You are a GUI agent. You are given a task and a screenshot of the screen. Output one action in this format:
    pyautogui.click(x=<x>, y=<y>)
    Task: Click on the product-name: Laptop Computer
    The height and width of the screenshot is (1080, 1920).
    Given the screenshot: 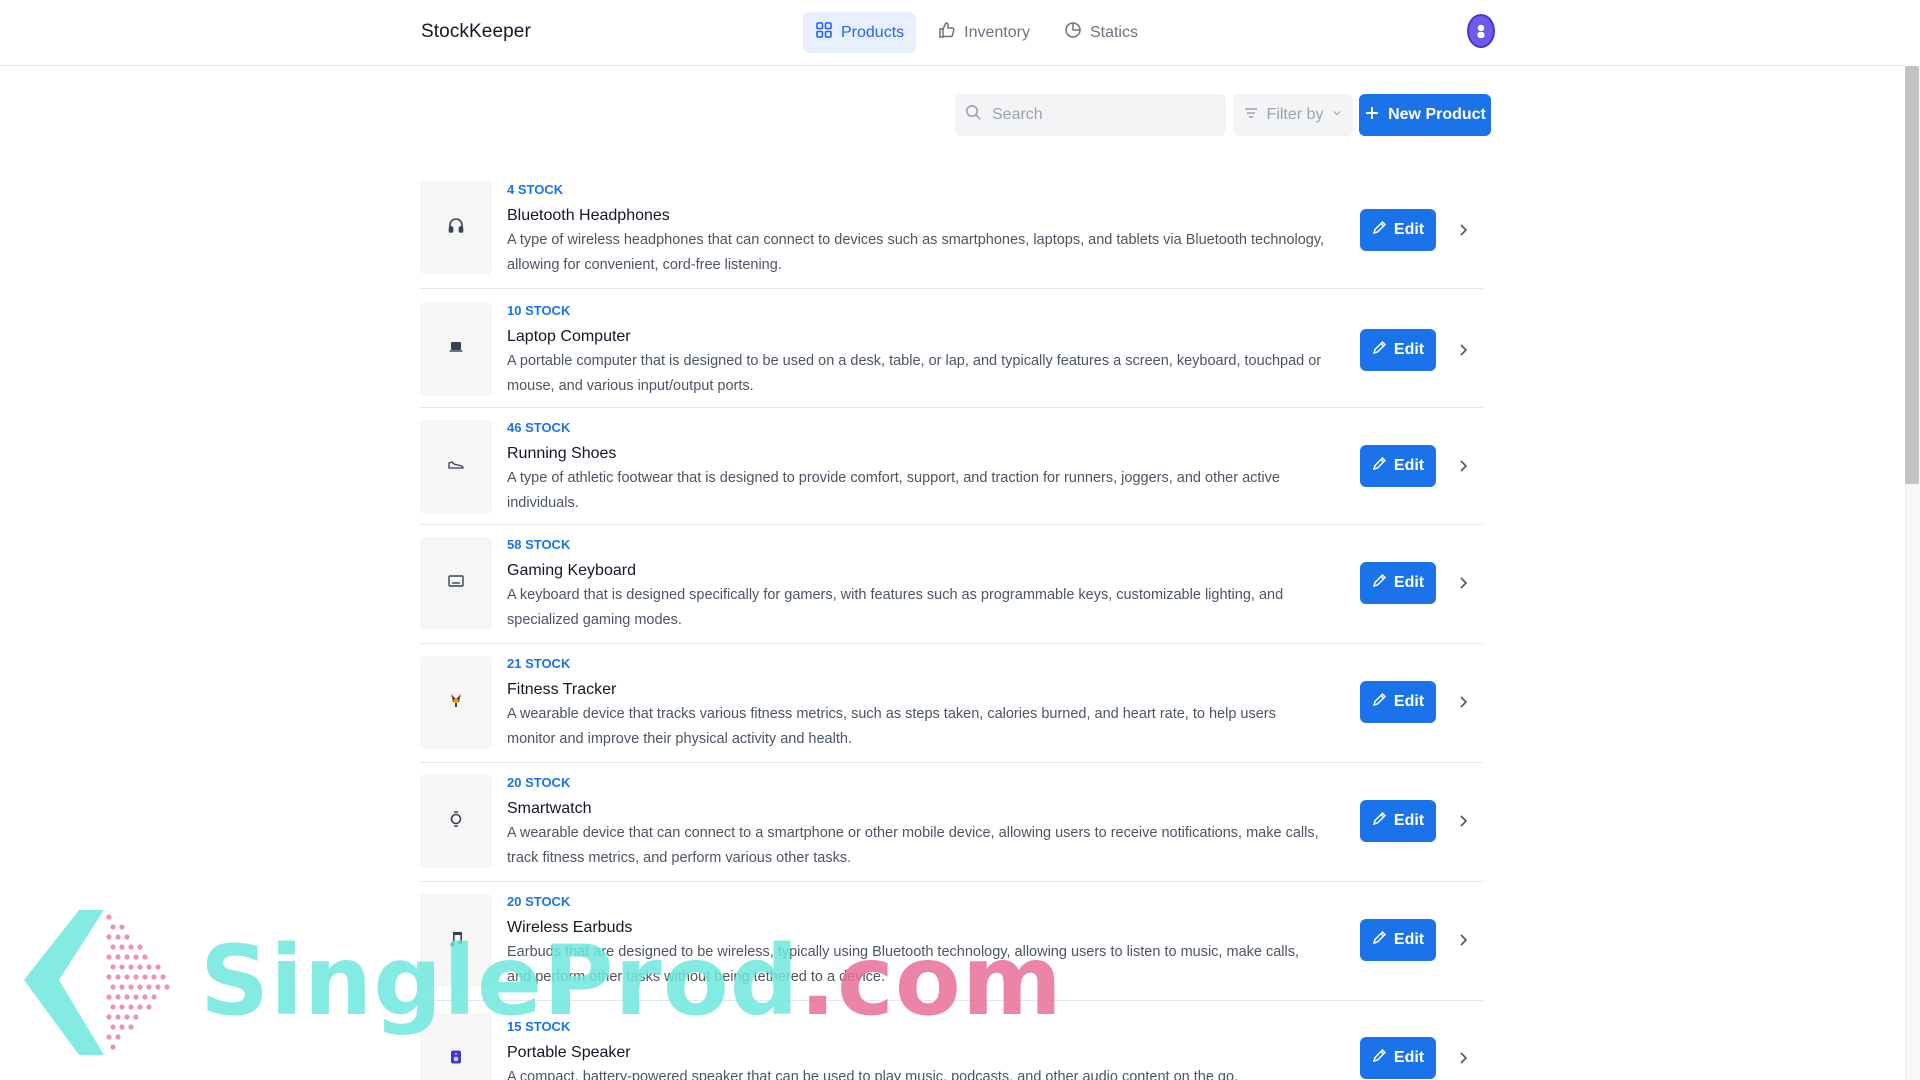 What is the action you would take?
    pyautogui.click(x=917, y=337)
    